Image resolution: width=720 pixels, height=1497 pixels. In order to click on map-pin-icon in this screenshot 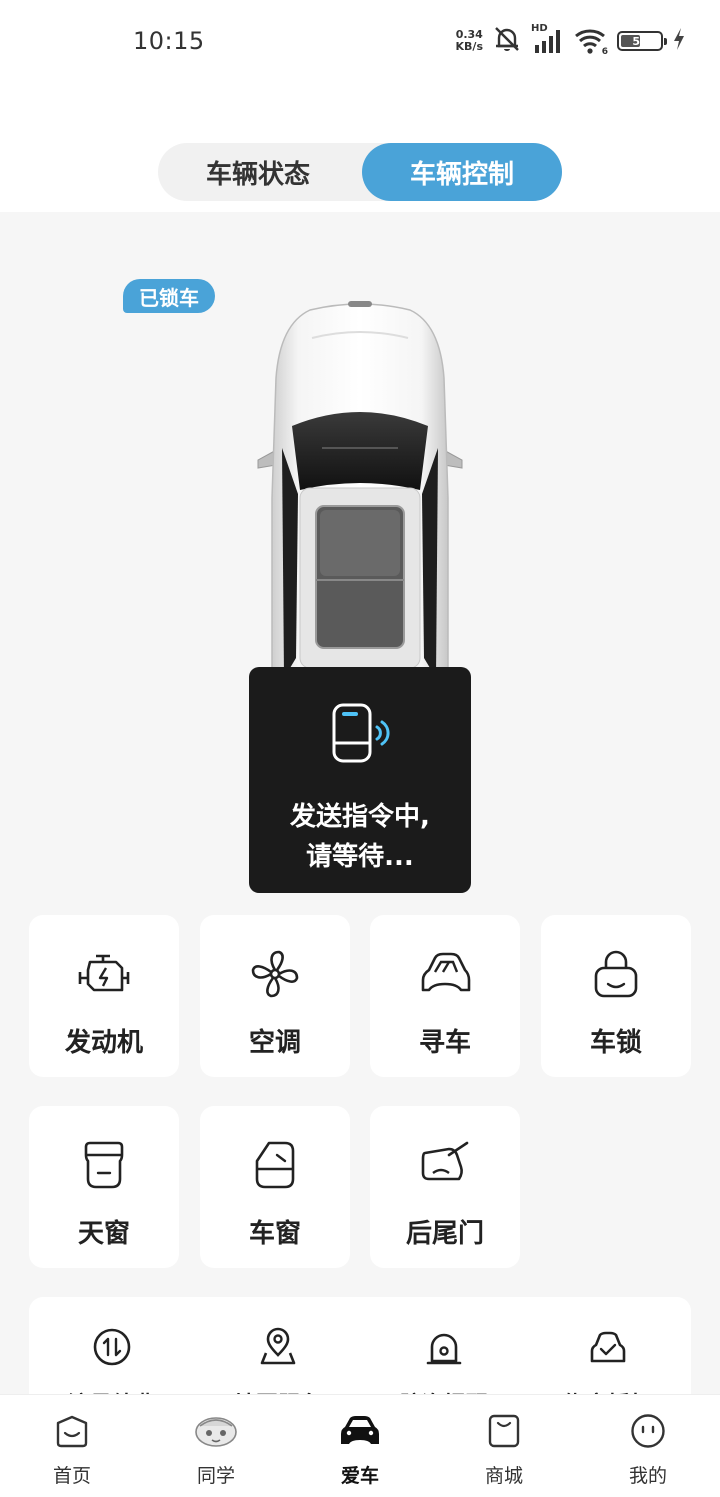, I will do `click(278, 1349)`.